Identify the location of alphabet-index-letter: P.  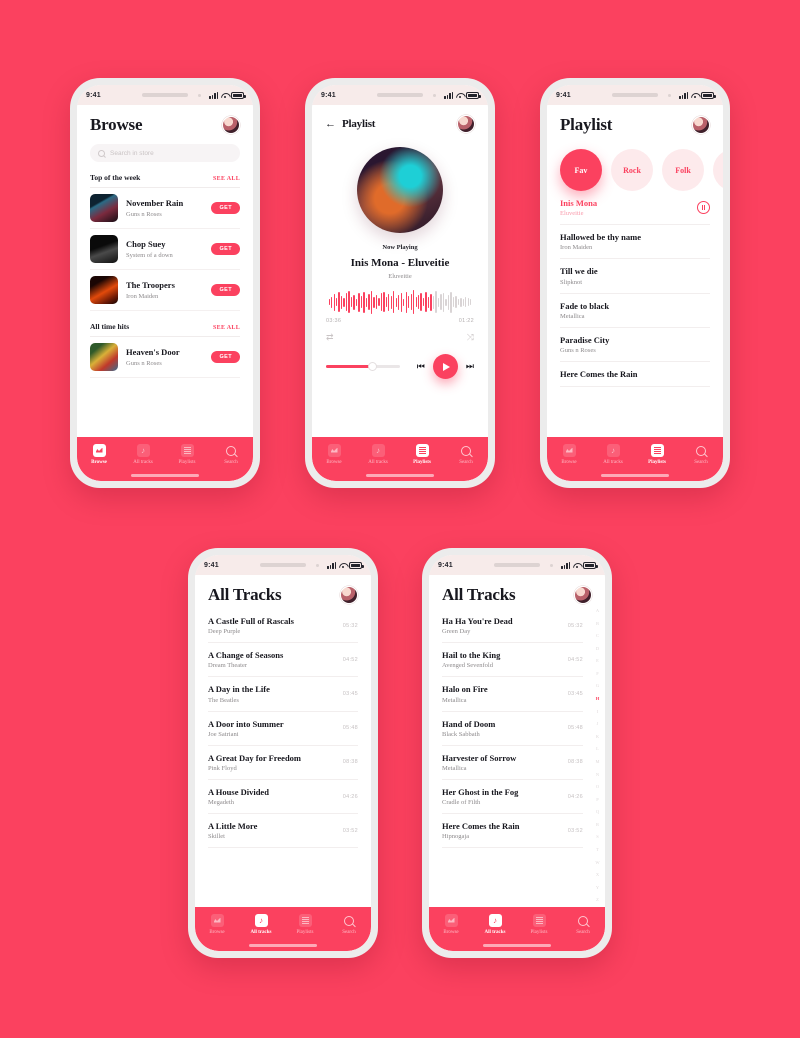
(597, 800).